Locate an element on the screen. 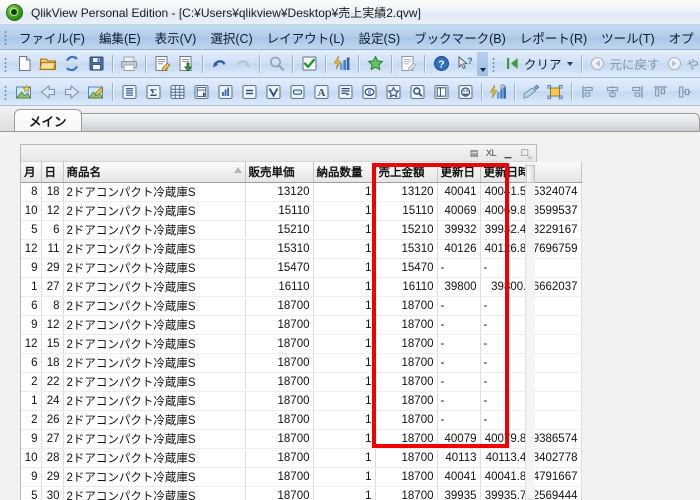 This screenshot has width=700, height=500. column-header-unit-price: 販売単価 is located at coordinates (279, 172).